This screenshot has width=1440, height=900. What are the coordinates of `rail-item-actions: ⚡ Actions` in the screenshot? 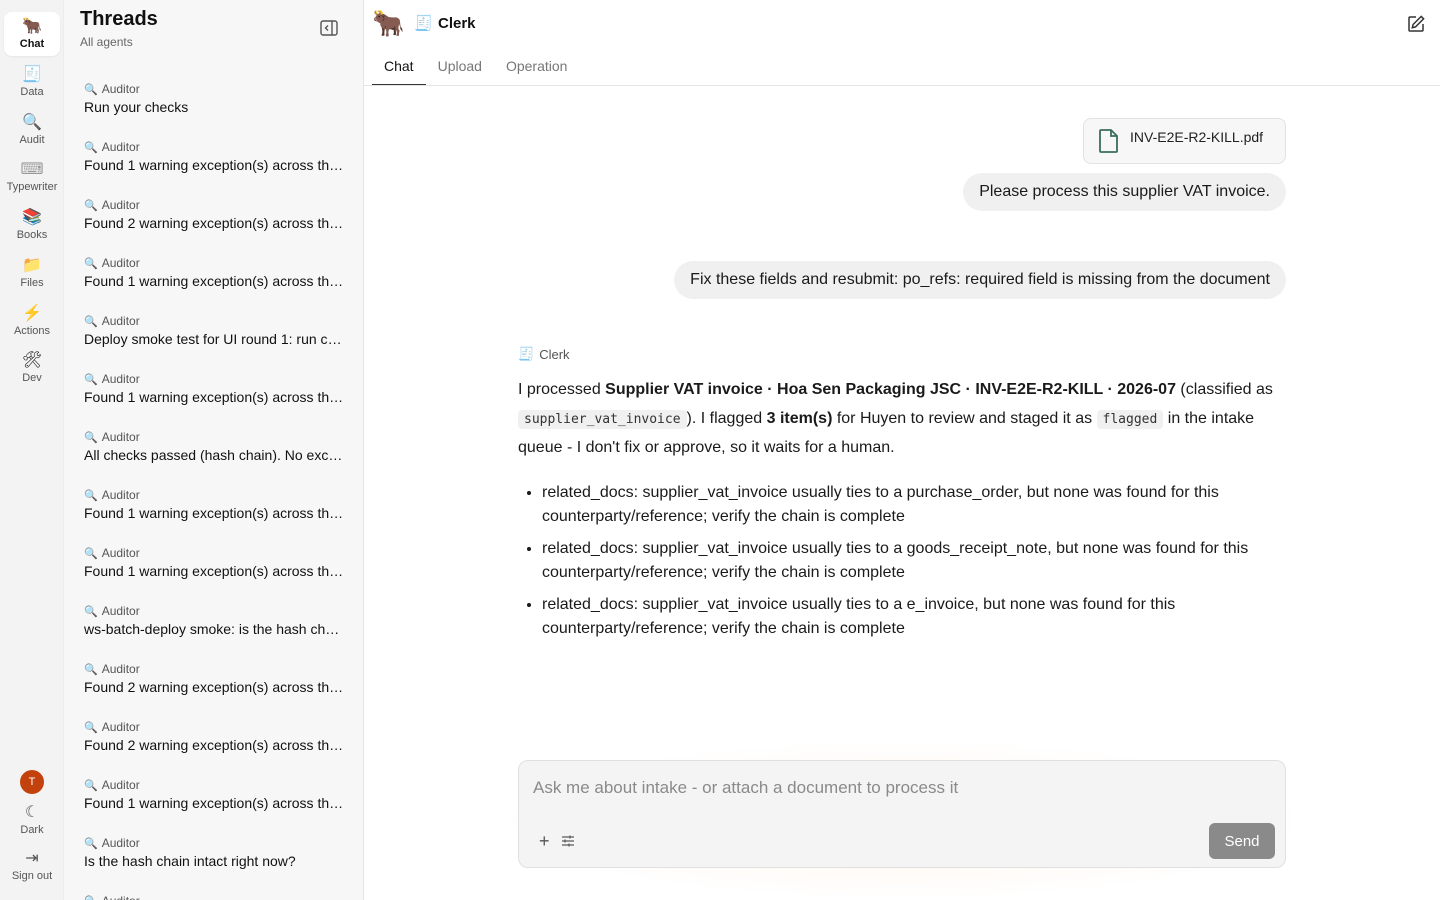 It's located at (32, 321).